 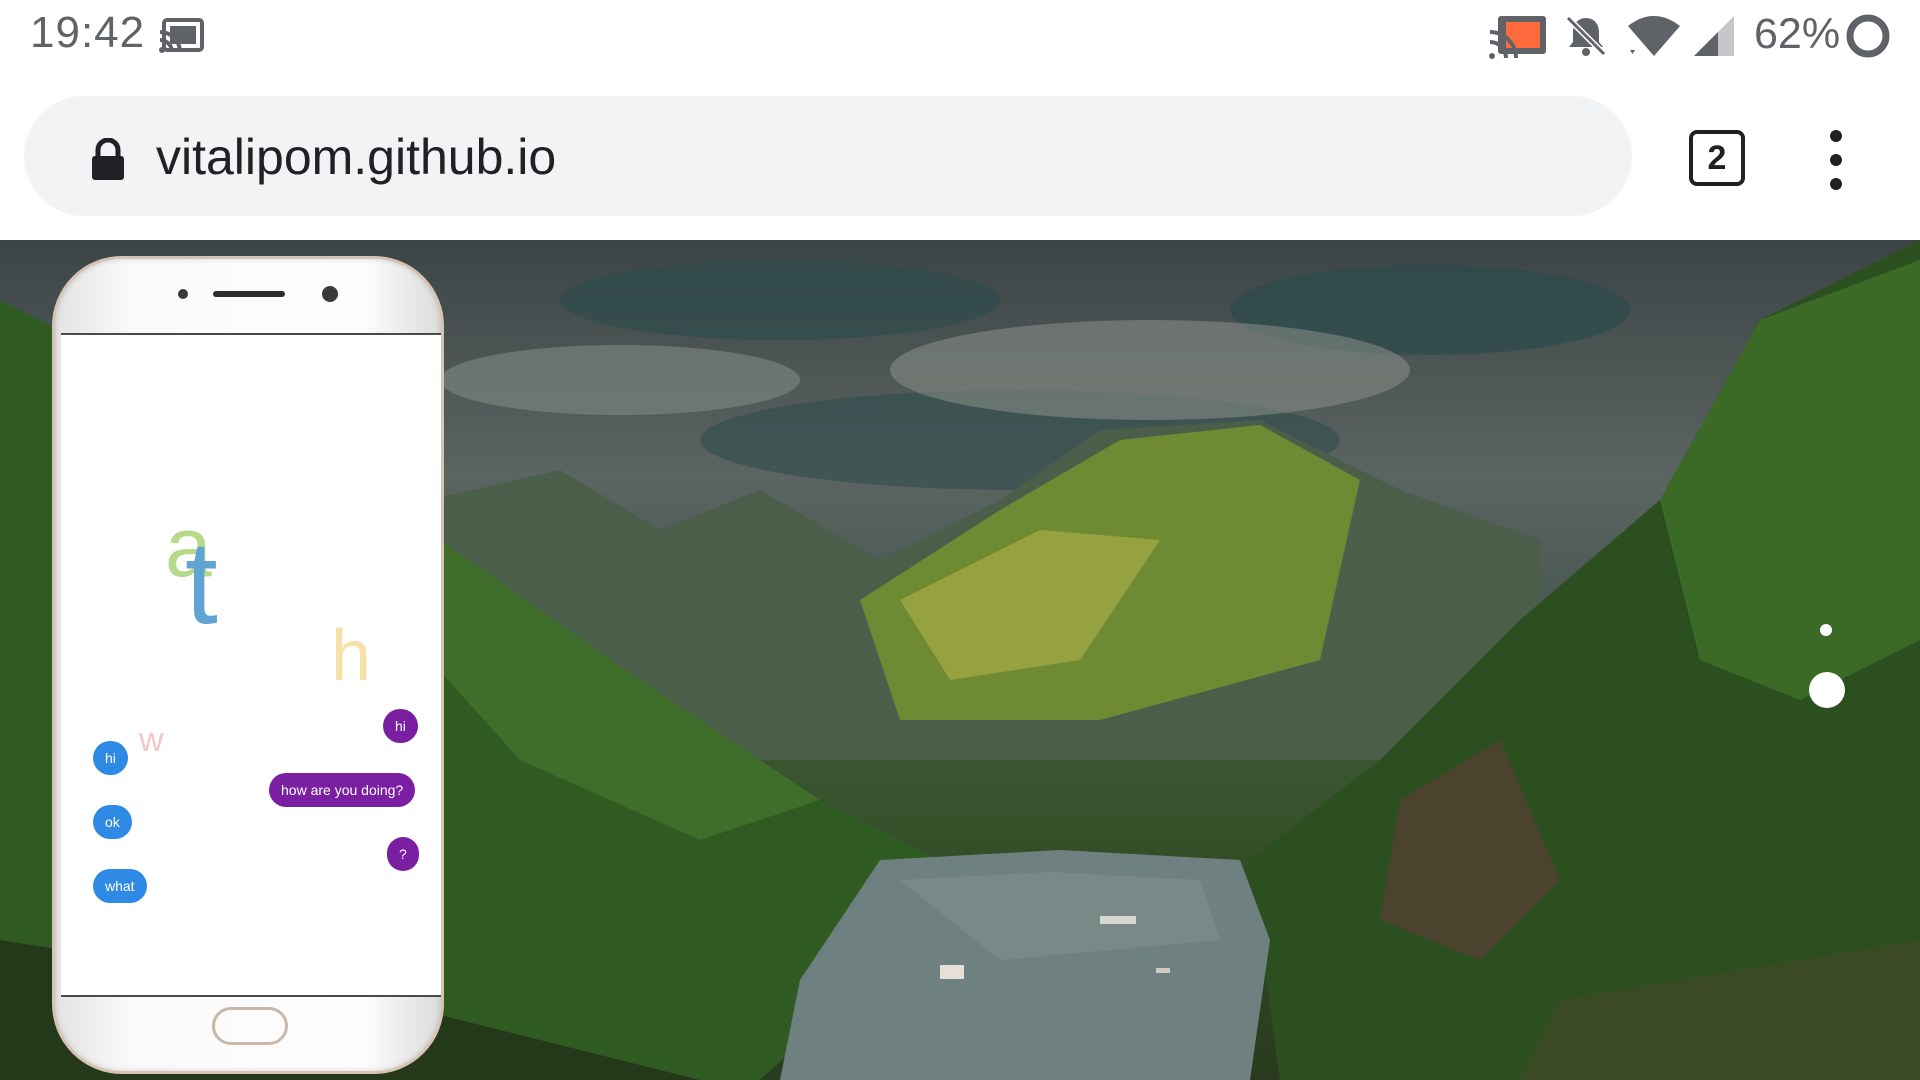 I want to click on tab-switcher-button: 2, so click(x=1717, y=158).